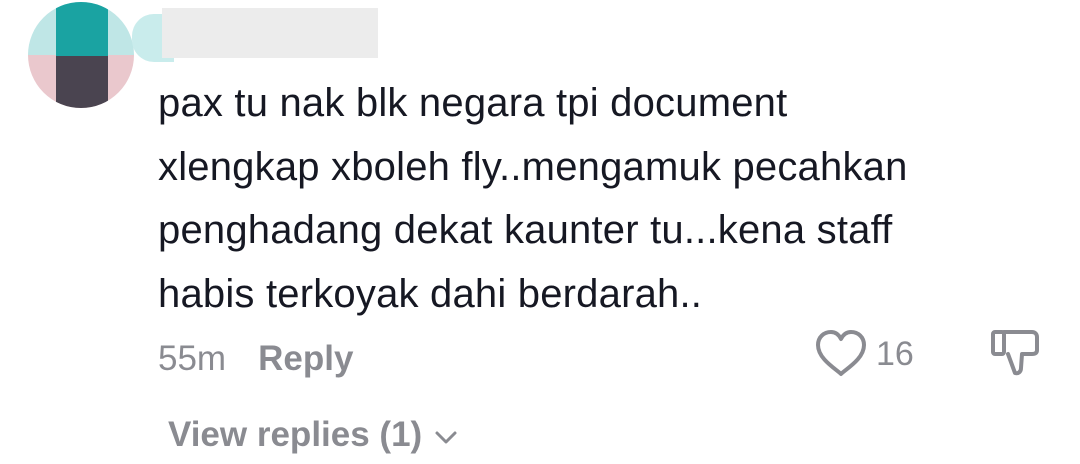 This screenshot has height=464, width=1080. I want to click on heart-outline-icon, so click(841, 354).